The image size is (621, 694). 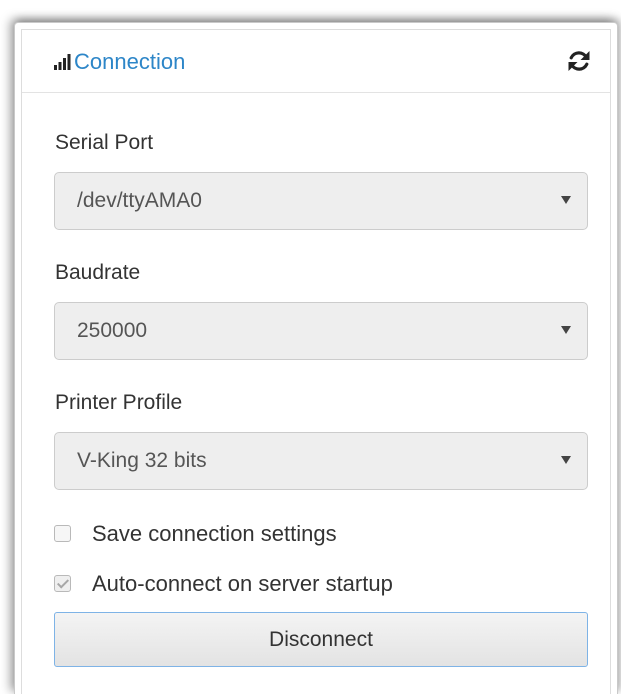 What do you see at coordinates (119, 402) in the screenshot?
I see `printer-profile-label: Printer Profile` at bounding box center [119, 402].